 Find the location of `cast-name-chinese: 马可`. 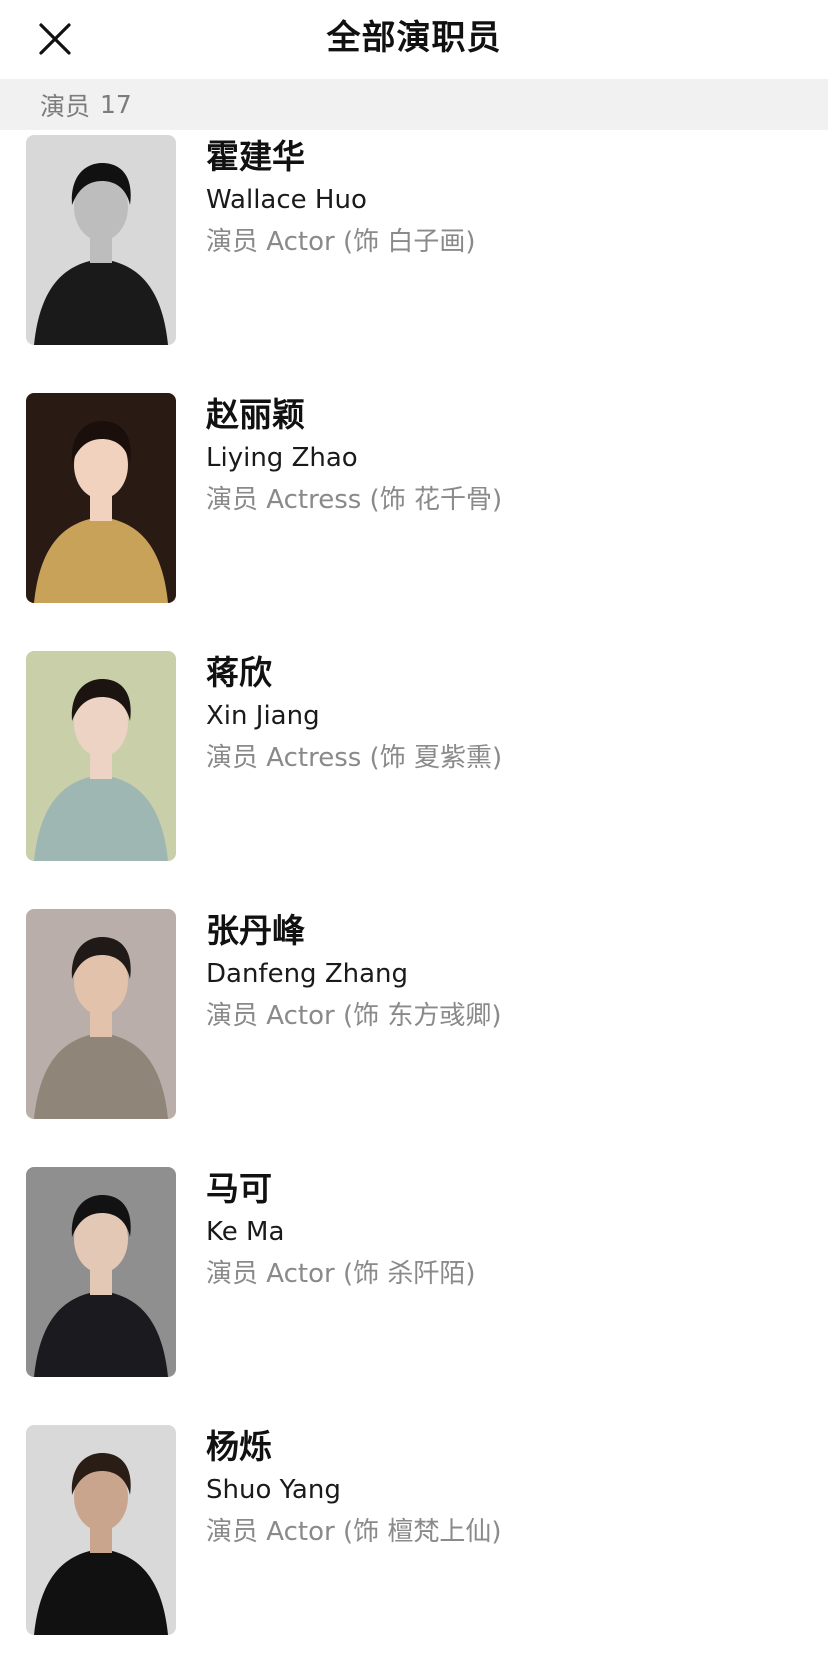

cast-name-chinese: 马可 is located at coordinates (239, 1188).